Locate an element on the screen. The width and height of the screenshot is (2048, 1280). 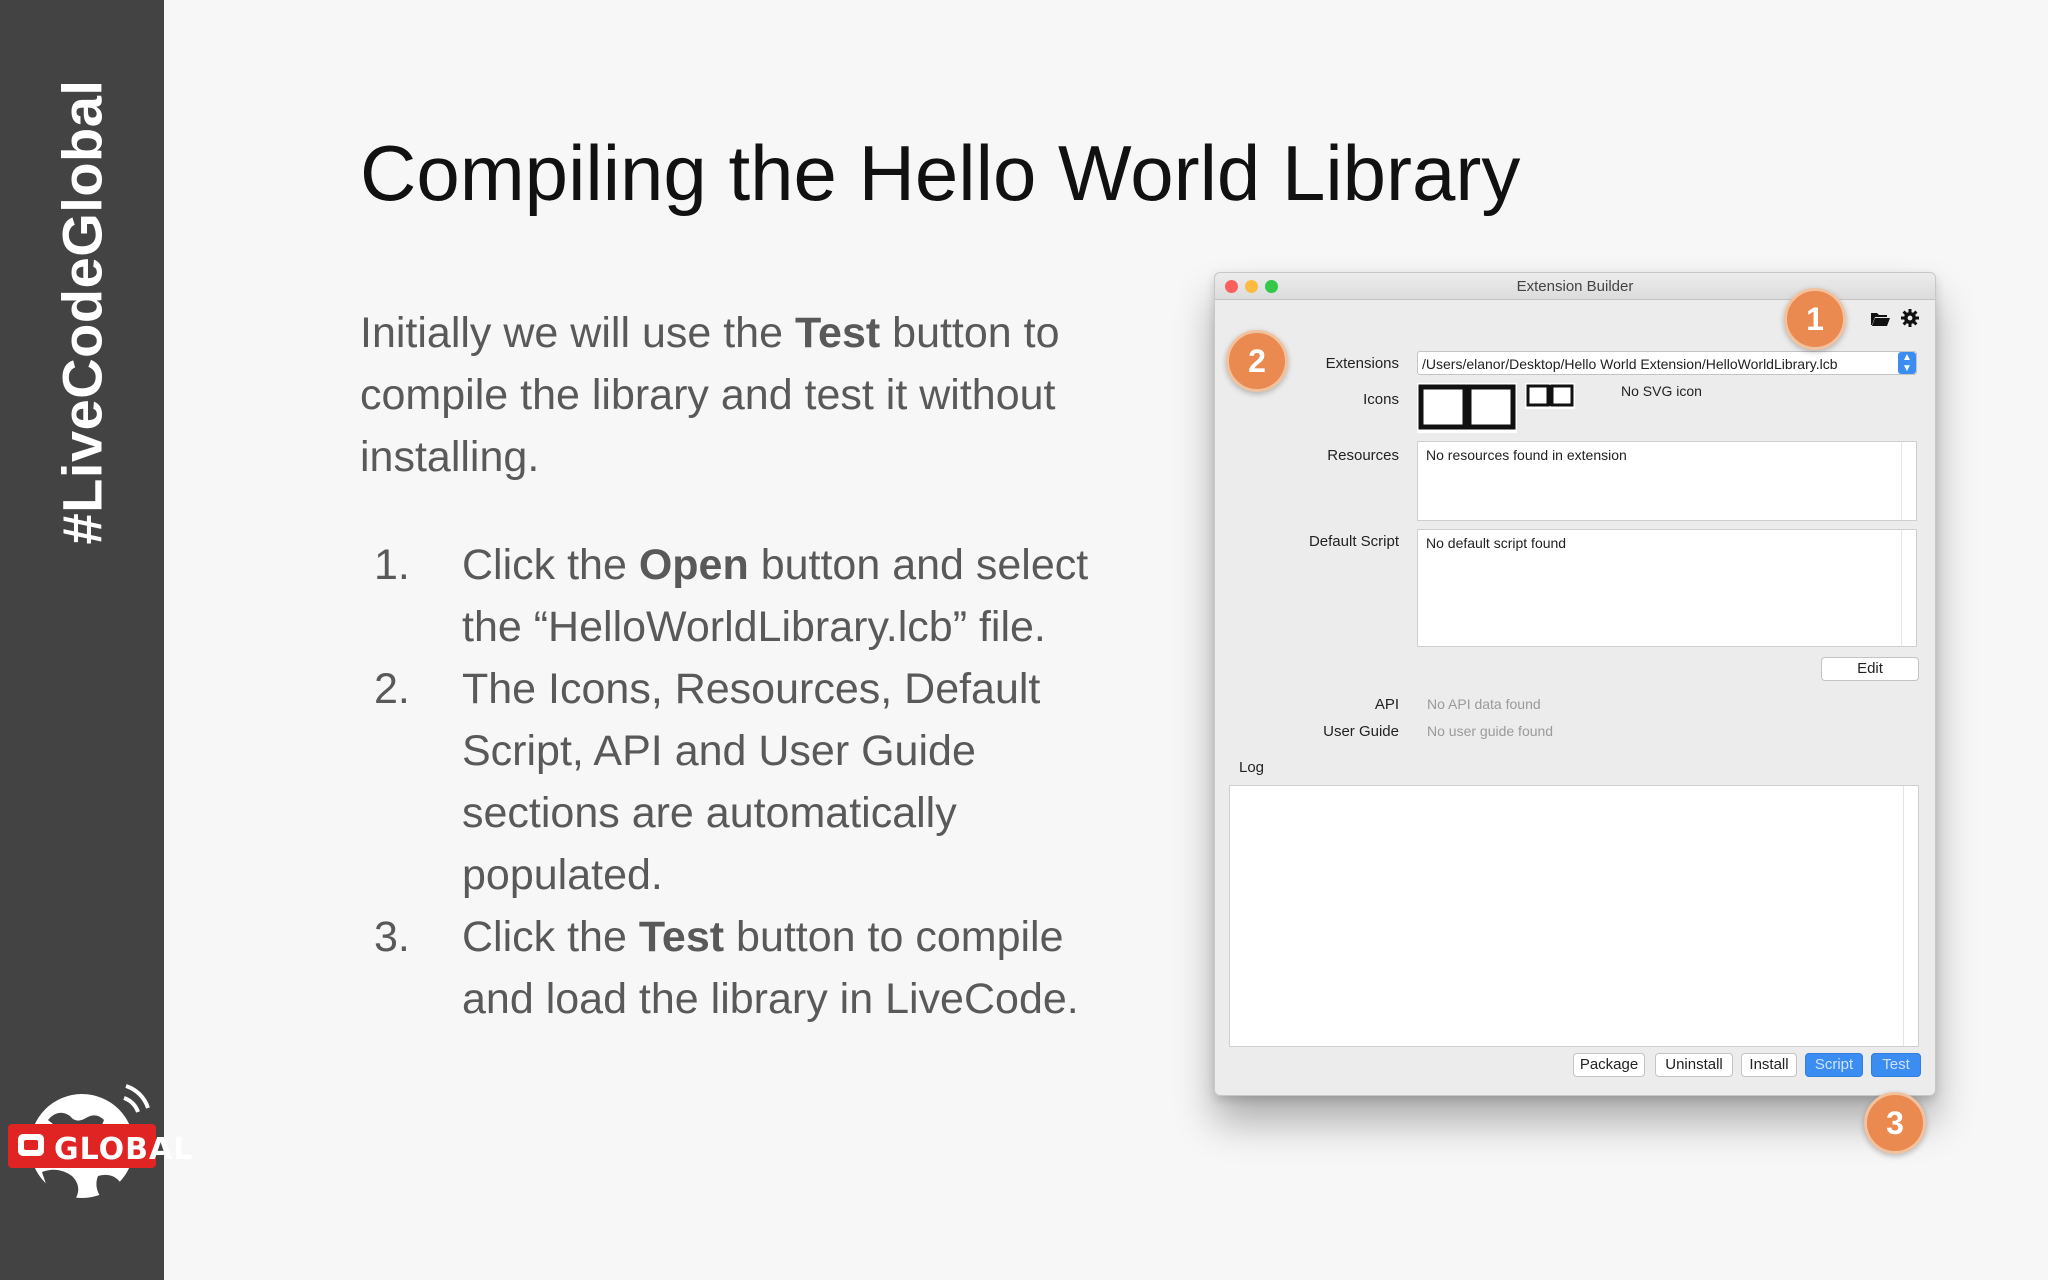
uninstall-button: Uninstall is located at coordinates (1694, 1065).